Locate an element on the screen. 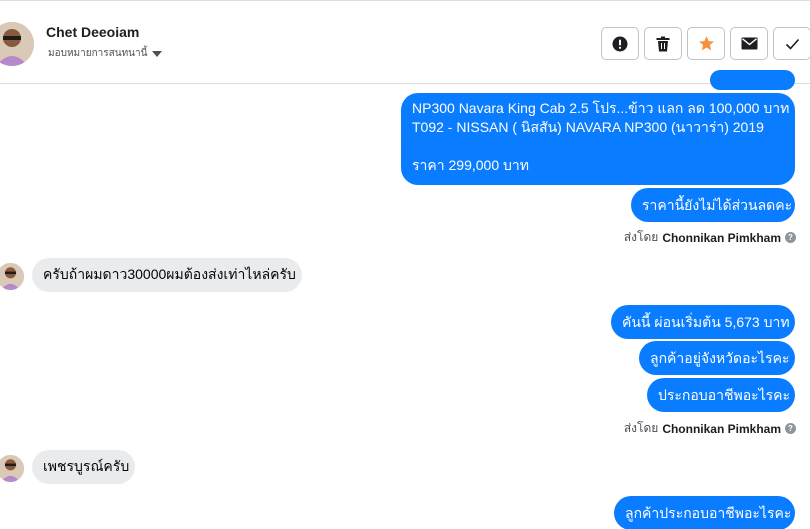 The image size is (810, 529). message-text: ลูกค้าอยู่จังหวัดอะไรคะ is located at coordinates (720, 357).